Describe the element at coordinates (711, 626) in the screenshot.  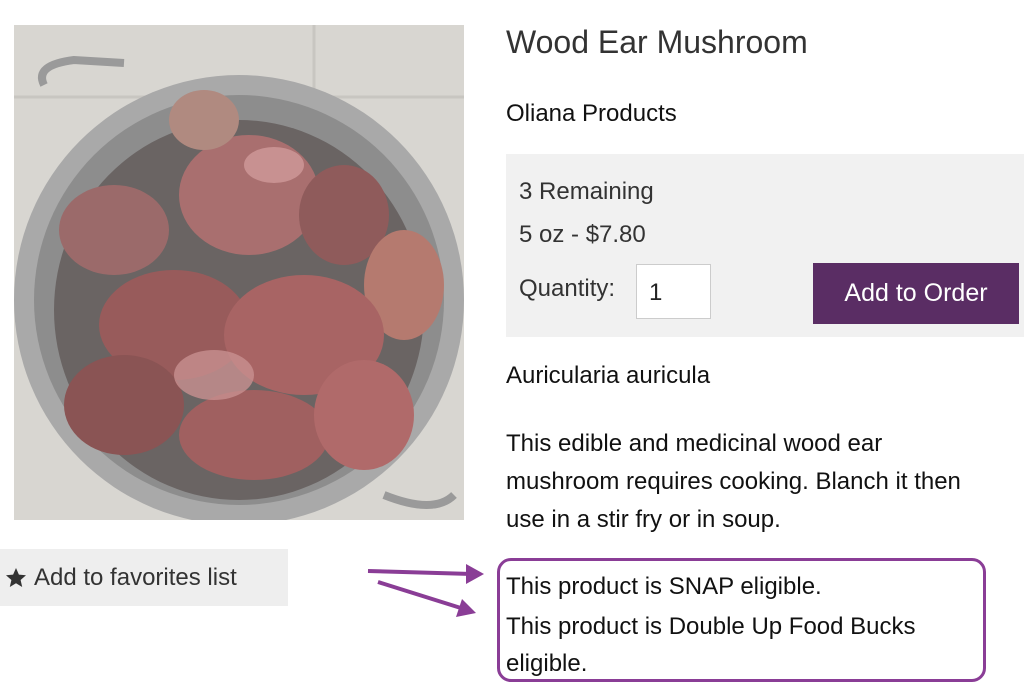
I see `dufb-eligible-text: This product is Double Up Food Bucks` at that location.